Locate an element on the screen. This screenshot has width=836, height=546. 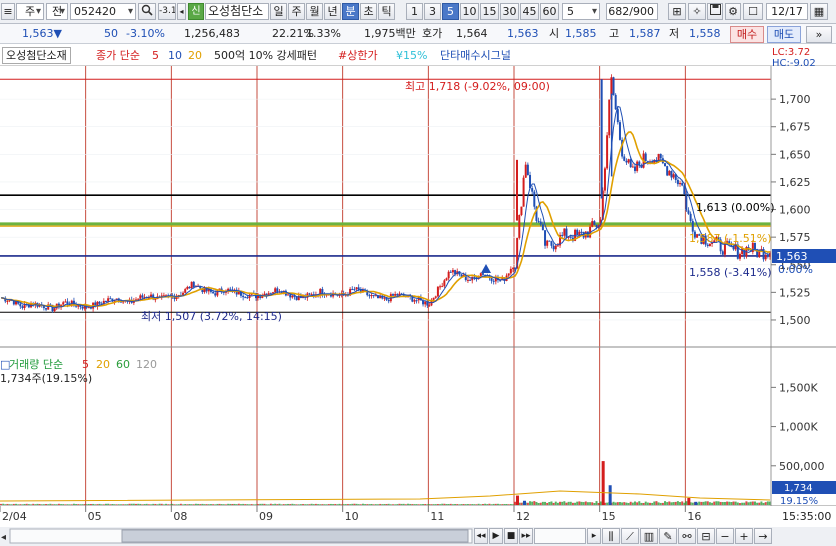
interval-select: 5 is located at coordinates (581, 11).